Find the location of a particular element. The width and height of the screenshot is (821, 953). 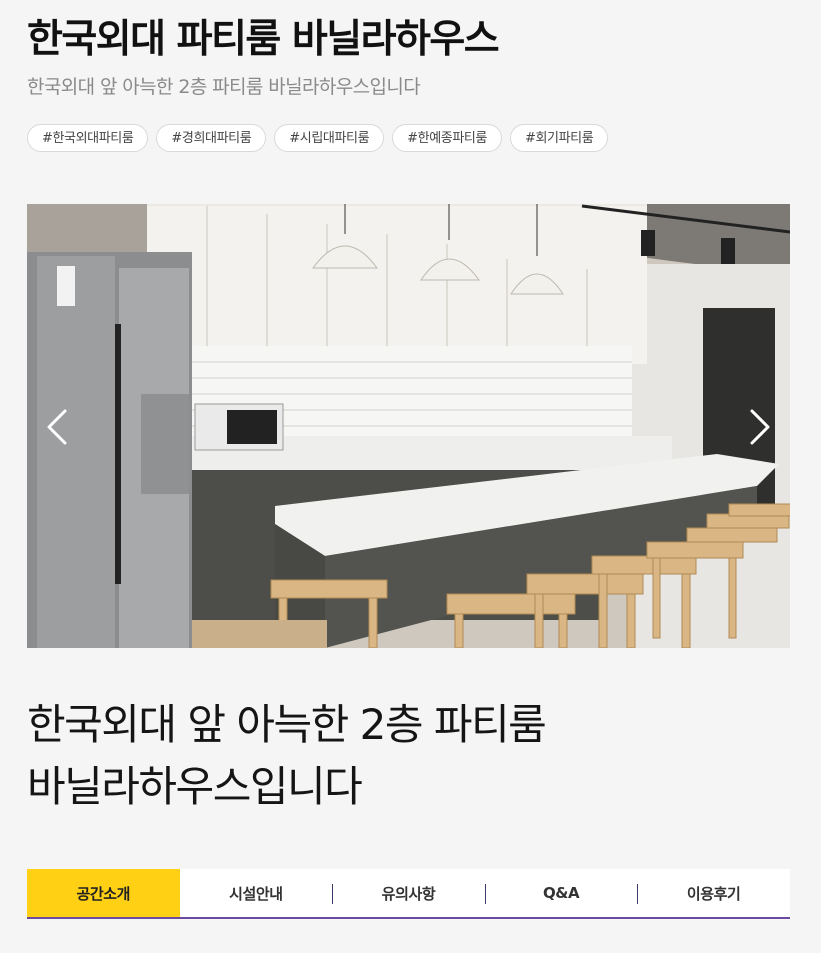

tag-list: #한국외대파티룸 #경희대파티룸 #시립대파티룸 #한예종파티룸 #회기파티룸 is located at coordinates (318, 138).